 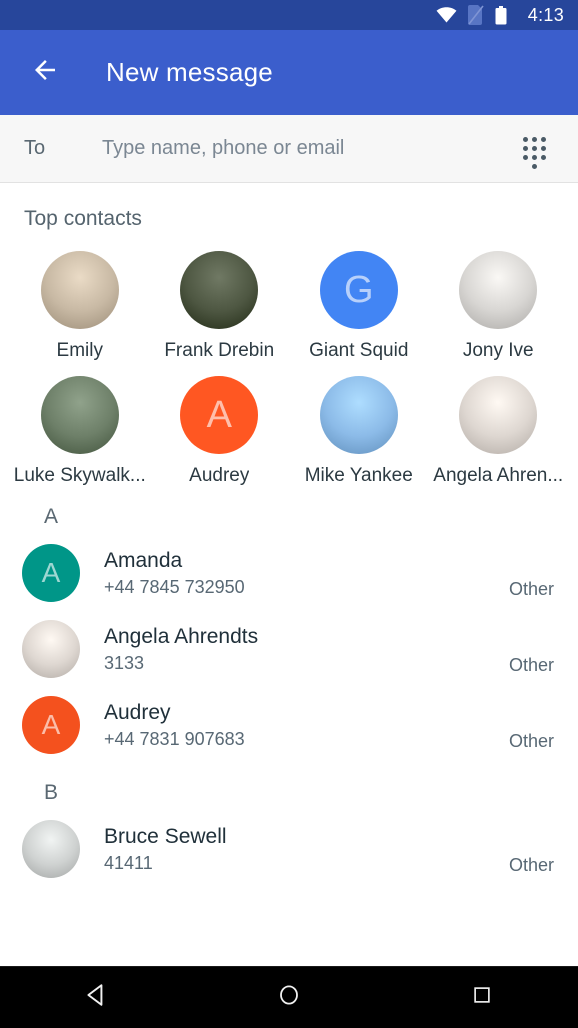 I want to click on contact-row: Bruce Sewell 41411 Other, so click(x=289, y=849).